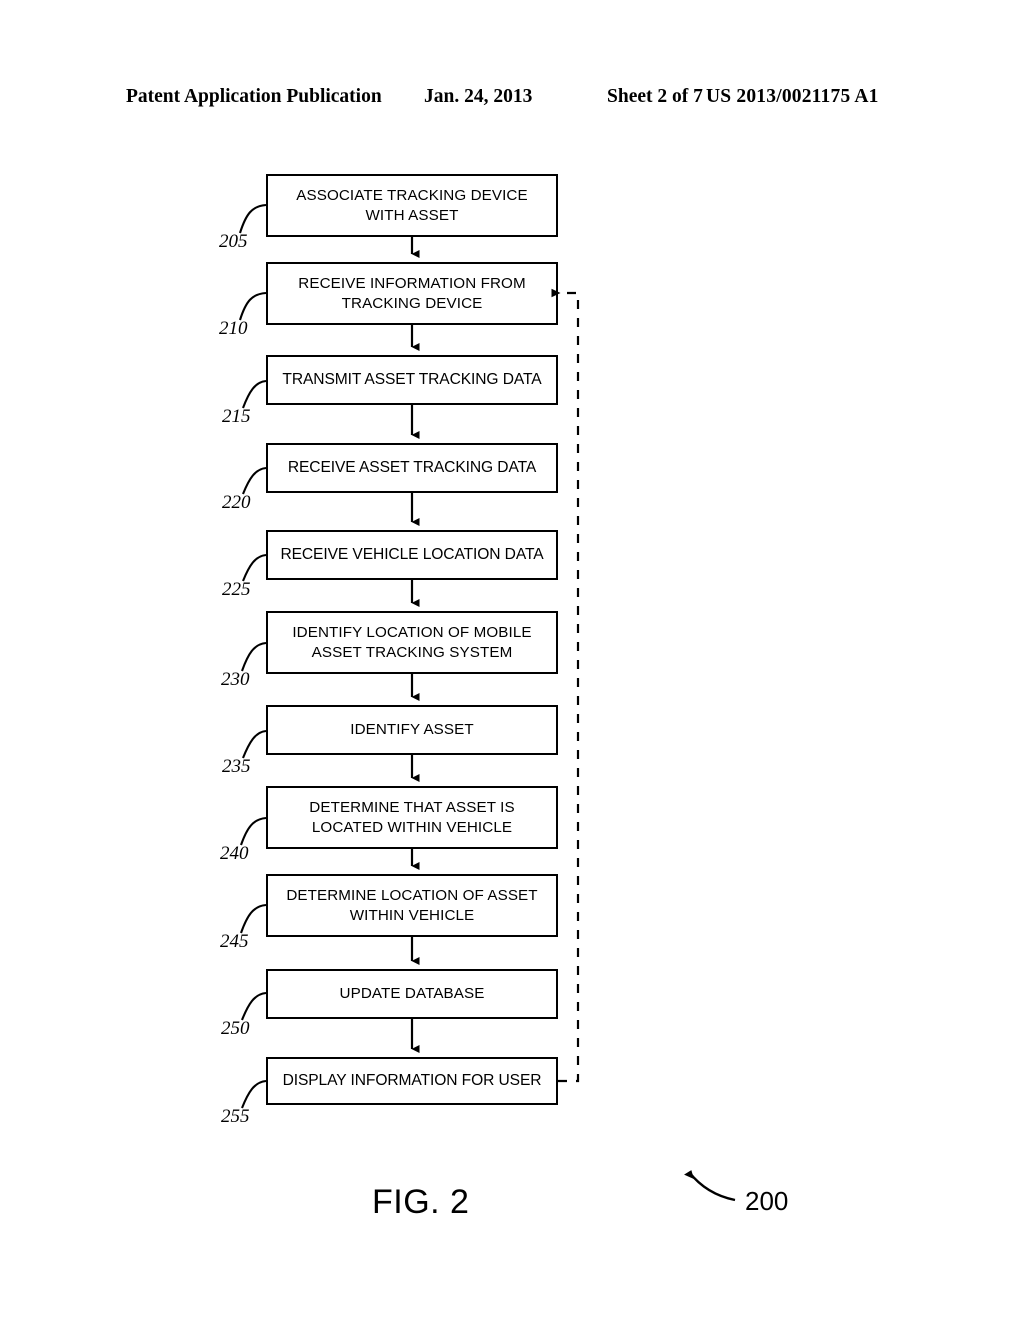 The image size is (1024, 1320). What do you see at coordinates (235, 679) in the screenshot?
I see `ref-numeral-230: 230` at bounding box center [235, 679].